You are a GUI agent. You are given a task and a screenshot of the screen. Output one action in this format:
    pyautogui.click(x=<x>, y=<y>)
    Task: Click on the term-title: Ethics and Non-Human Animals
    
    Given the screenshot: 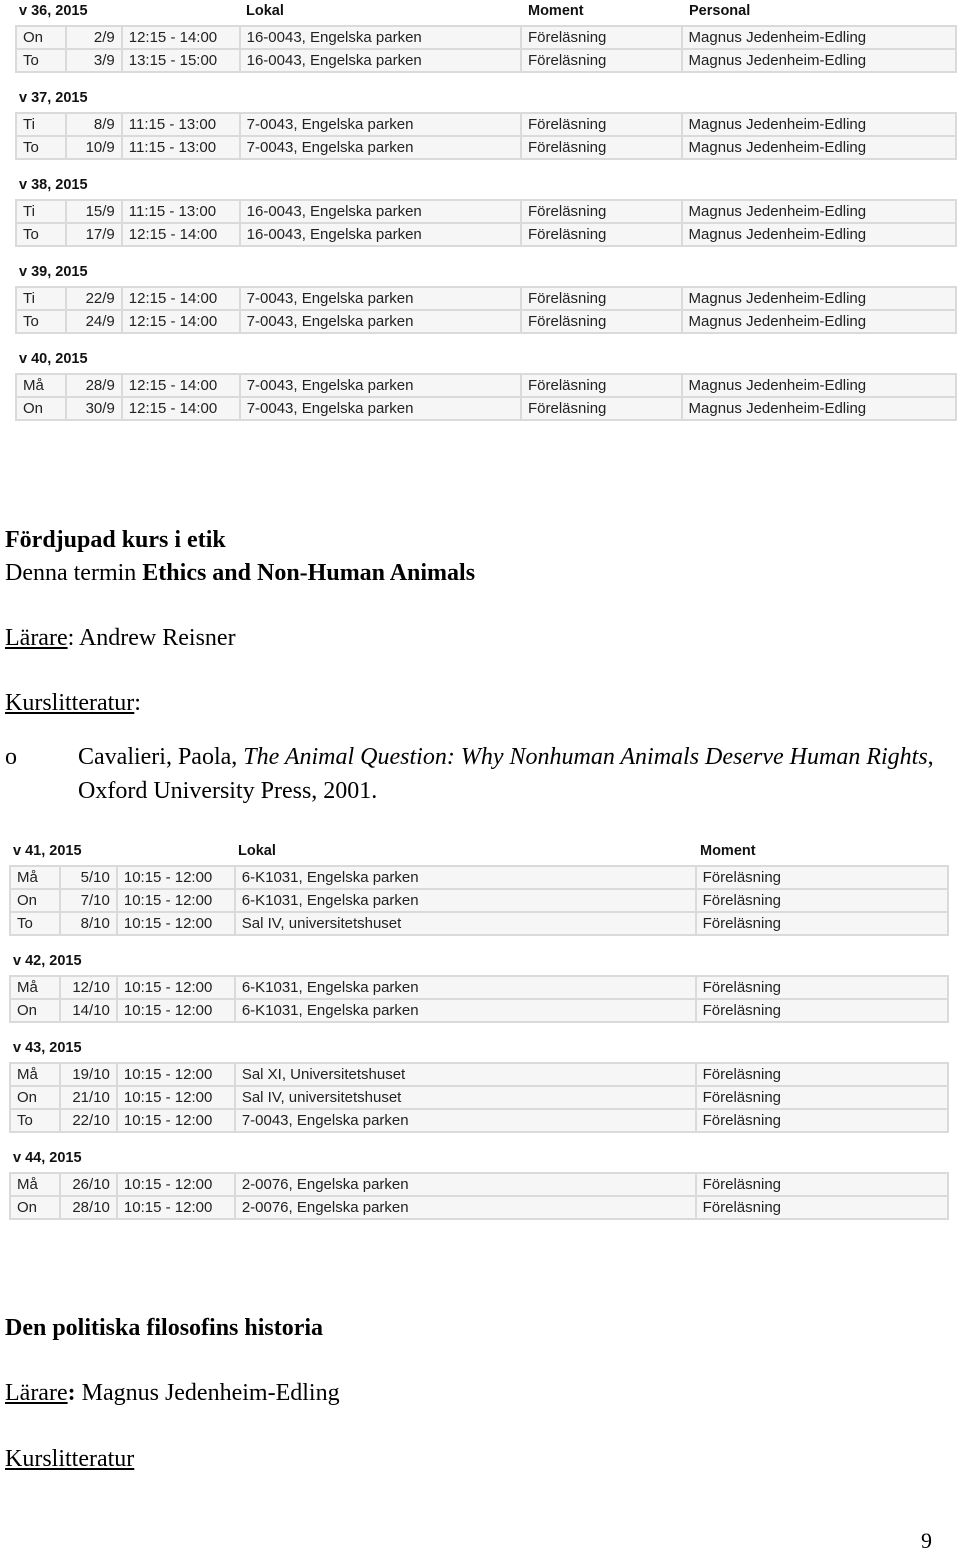 What is the action you would take?
    pyautogui.click(x=309, y=573)
    